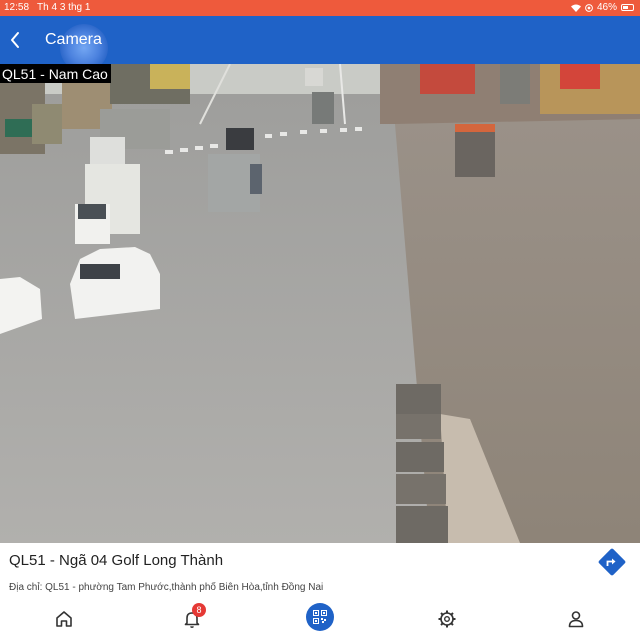  Describe the element at coordinates (447, 619) in the screenshot. I see `gear-icon` at that location.